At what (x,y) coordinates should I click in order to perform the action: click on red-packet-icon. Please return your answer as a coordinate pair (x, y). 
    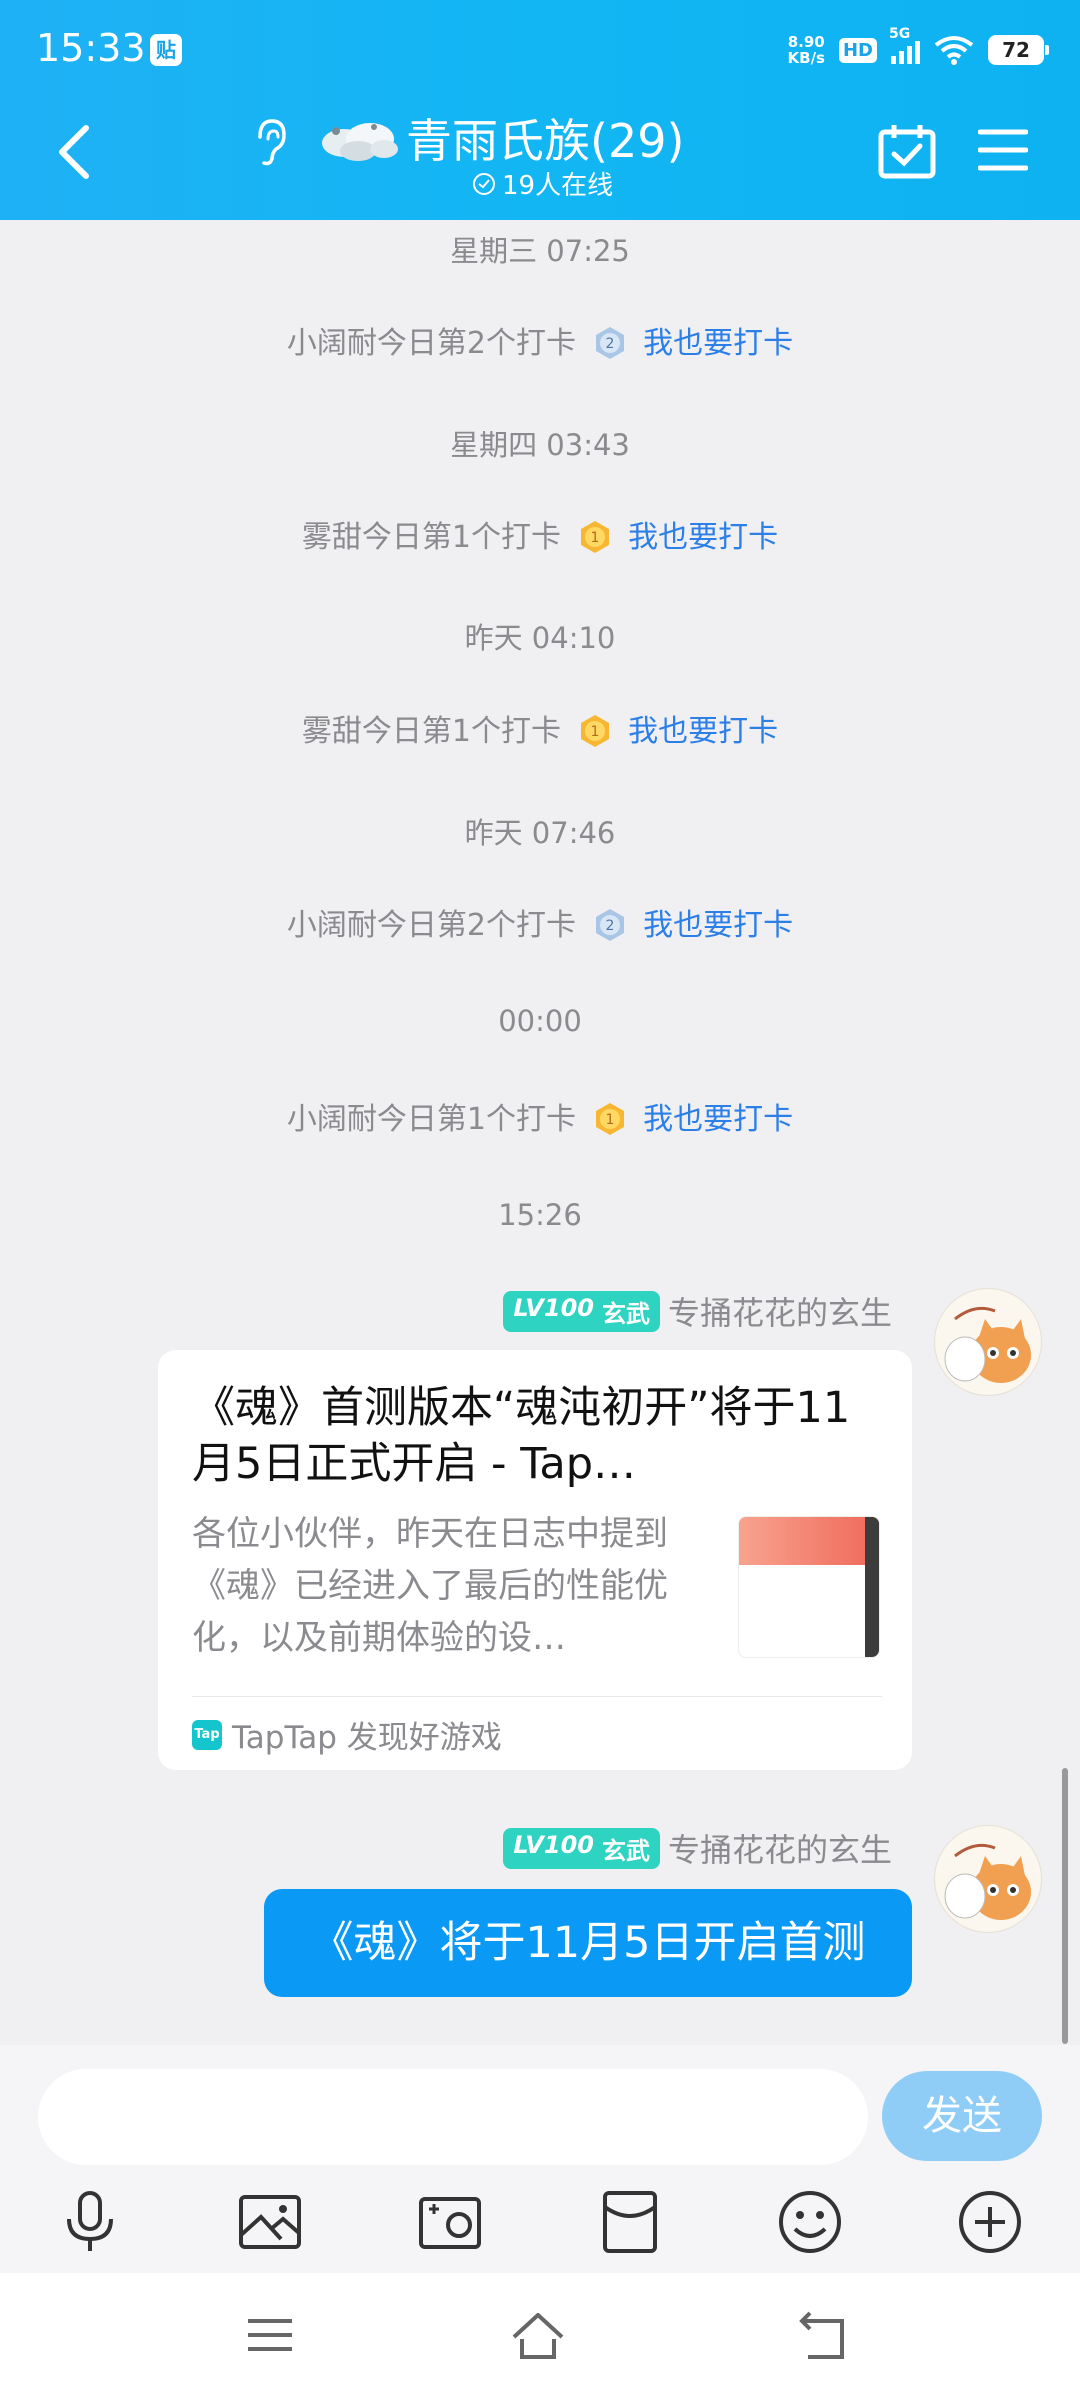
    Looking at the image, I should click on (630, 2222).